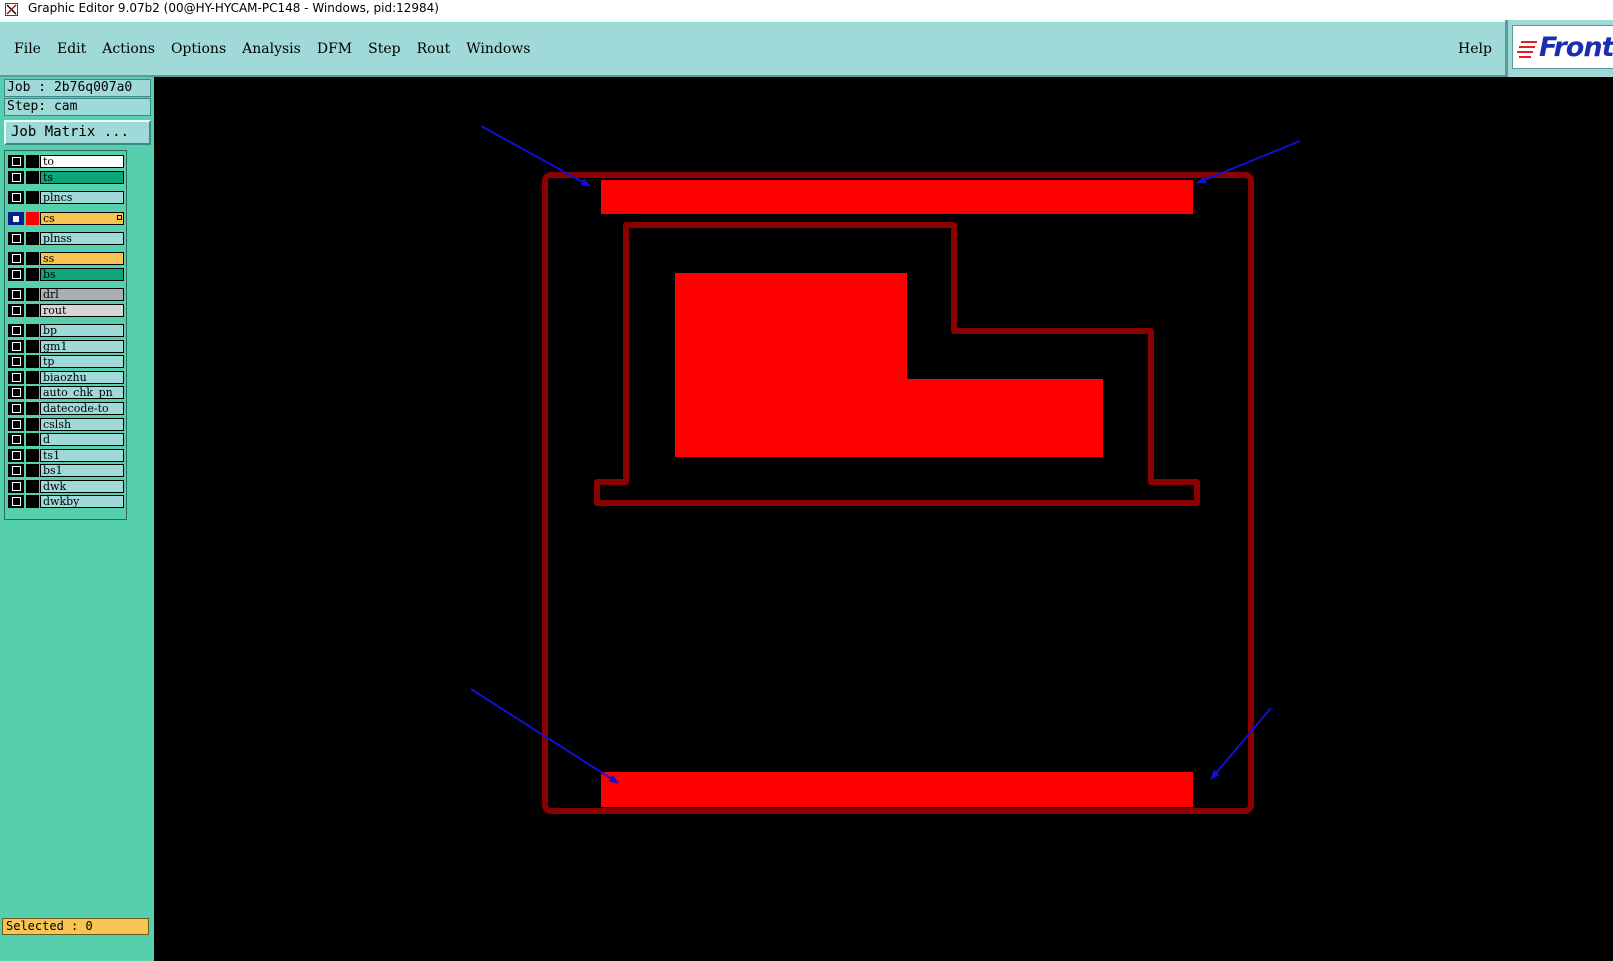 The height and width of the screenshot is (961, 1613). I want to click on layer-row-dwkby: dwkby, so click(65, 501).